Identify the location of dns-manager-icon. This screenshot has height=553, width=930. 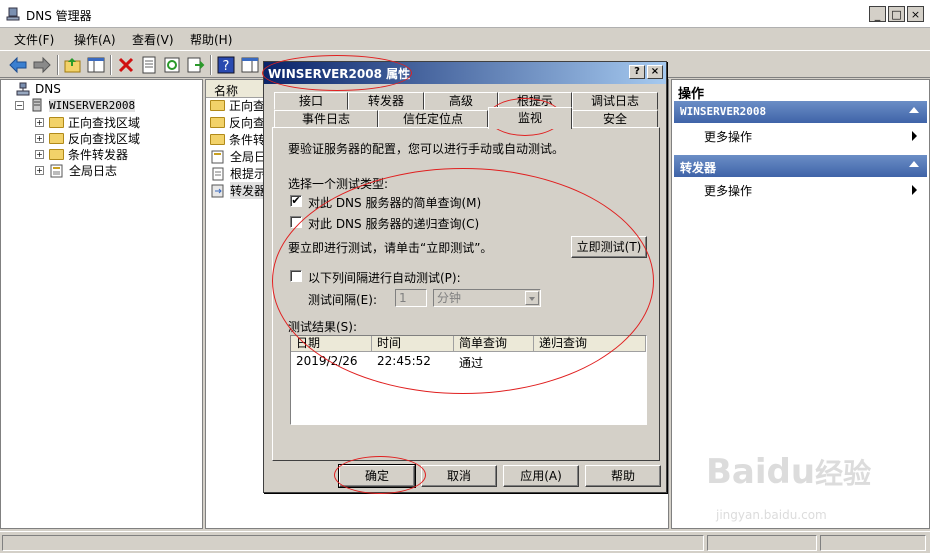
(13, 14).